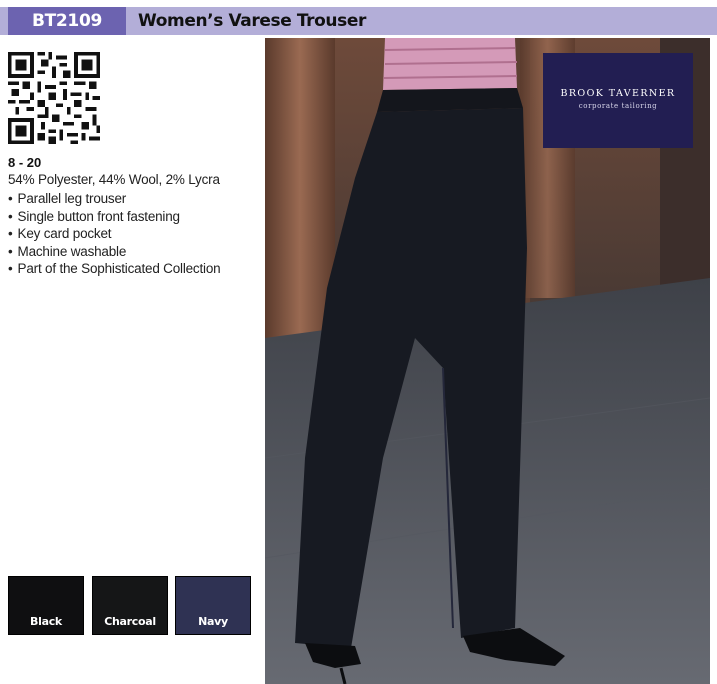  Describe the element at coordinates (618, 93) in the screenshot. I see `brand-name: BROOK TAVERNER` at that location.